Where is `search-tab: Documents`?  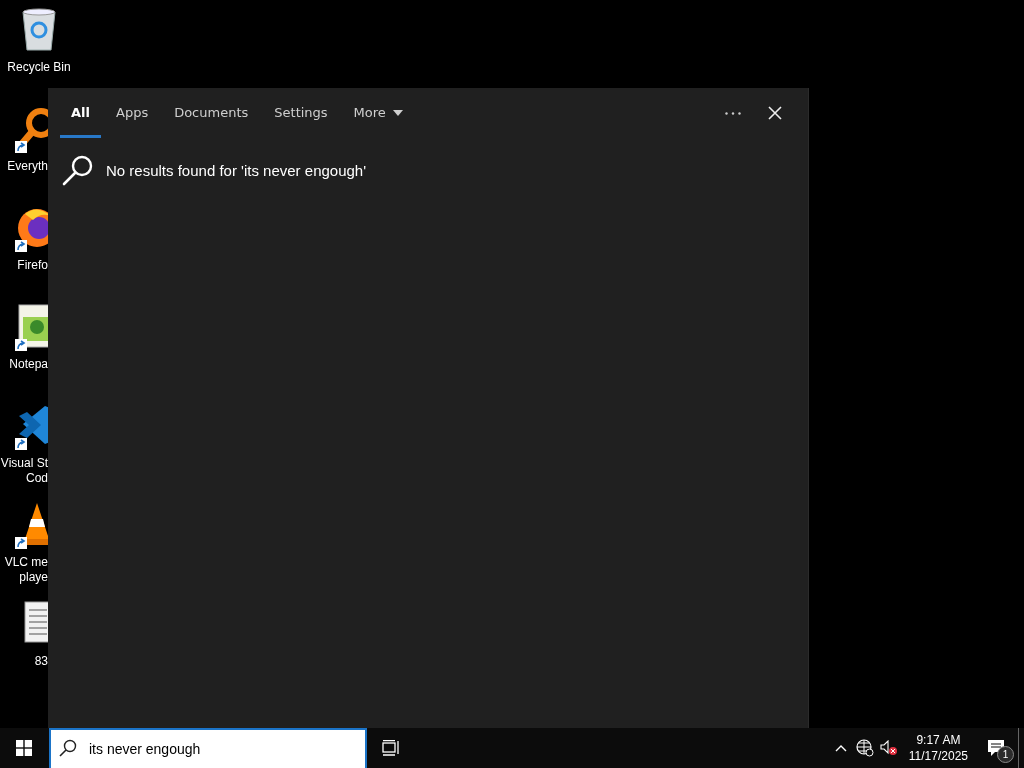 search-tab: Documents is located at coordinates (211, 113).